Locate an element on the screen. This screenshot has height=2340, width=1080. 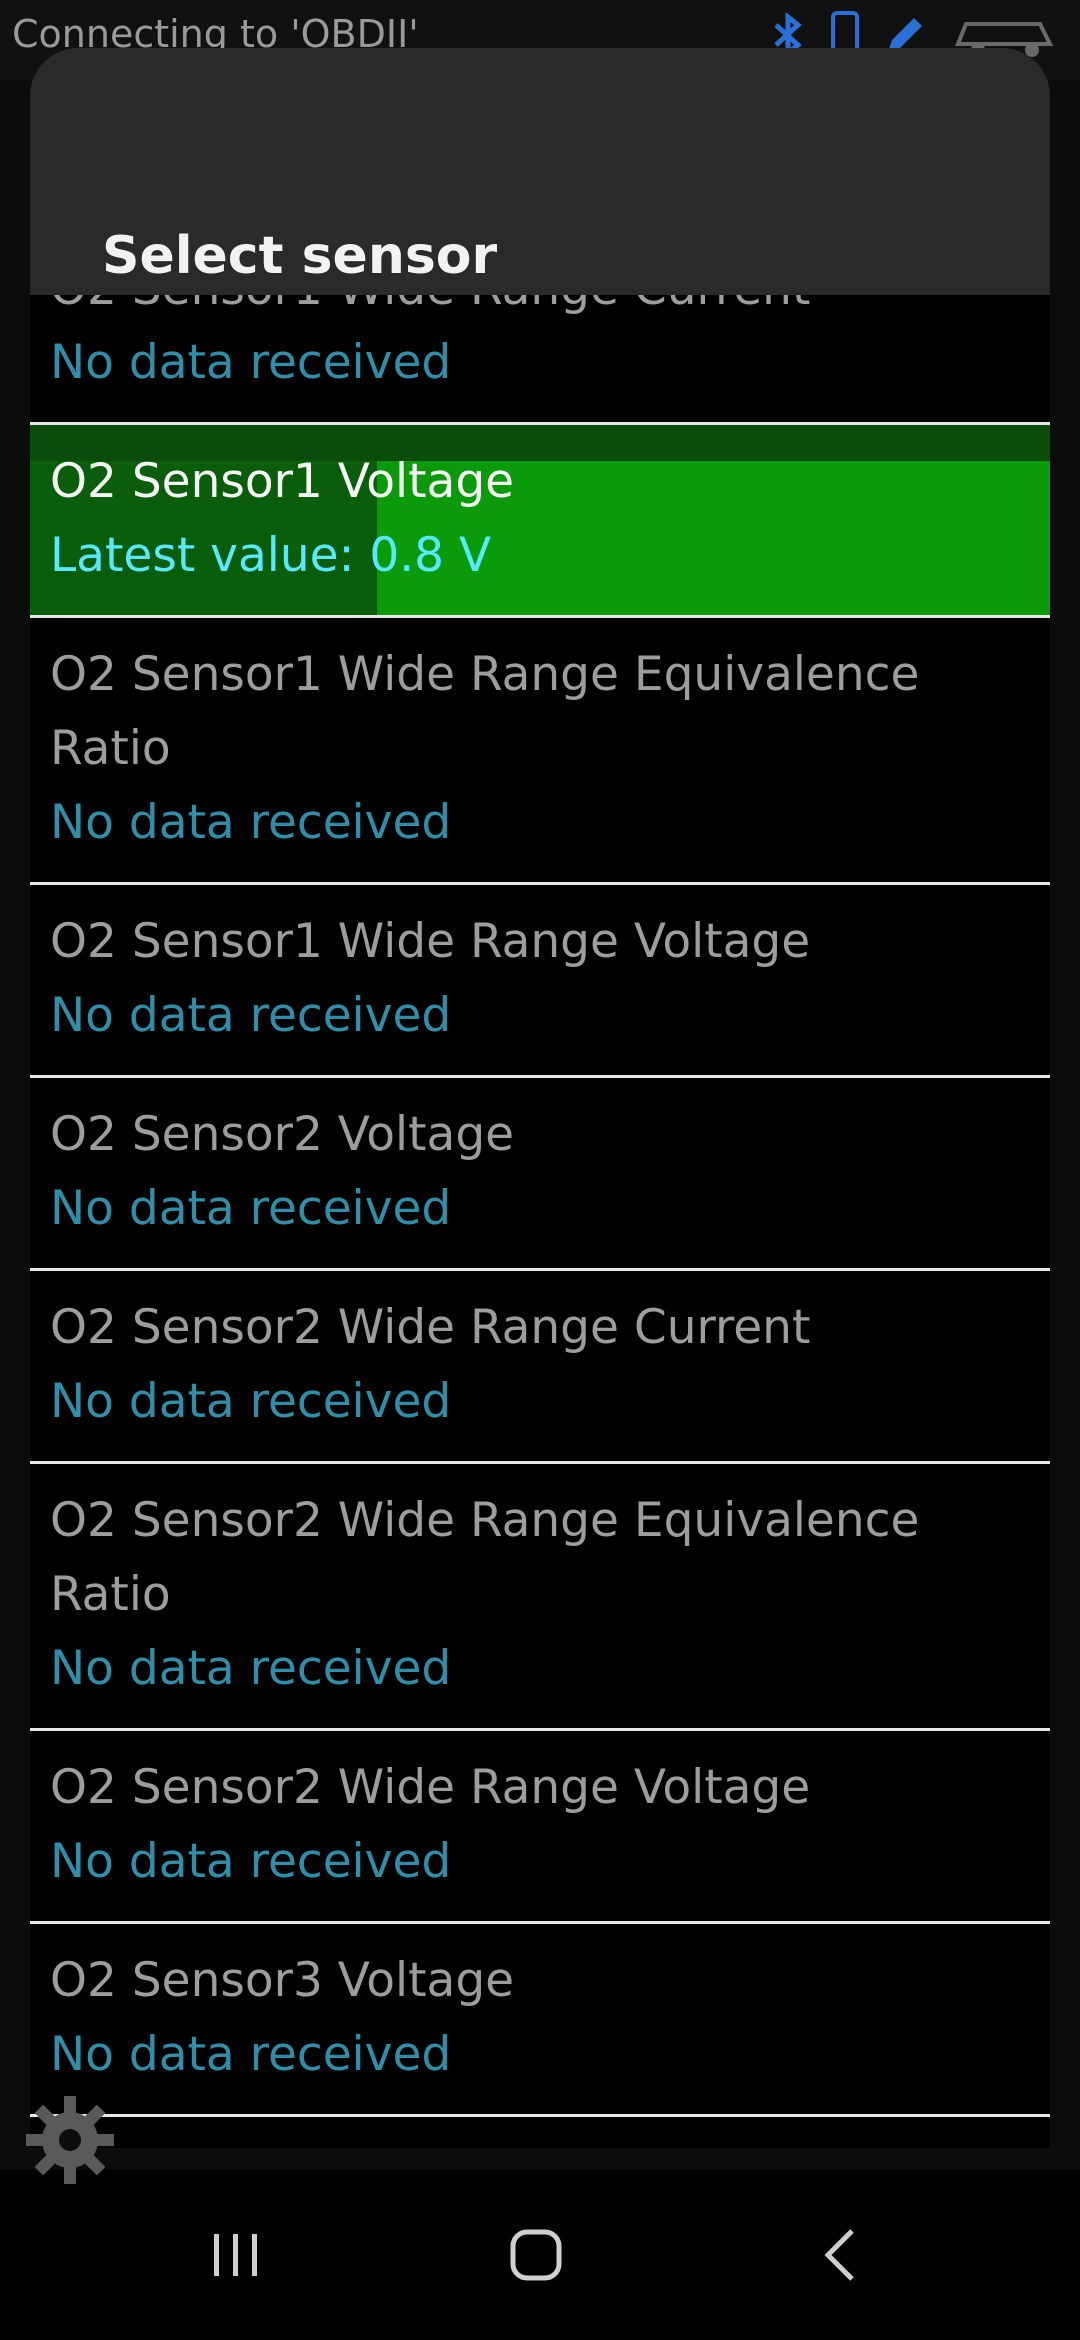
home-button is located at coordinates (536, 2255).